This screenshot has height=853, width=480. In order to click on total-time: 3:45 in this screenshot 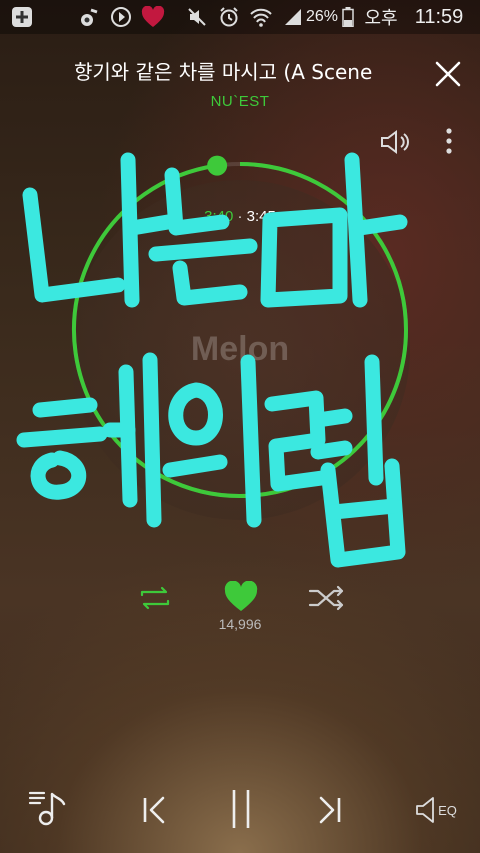, I will do `click(261, 216)`.